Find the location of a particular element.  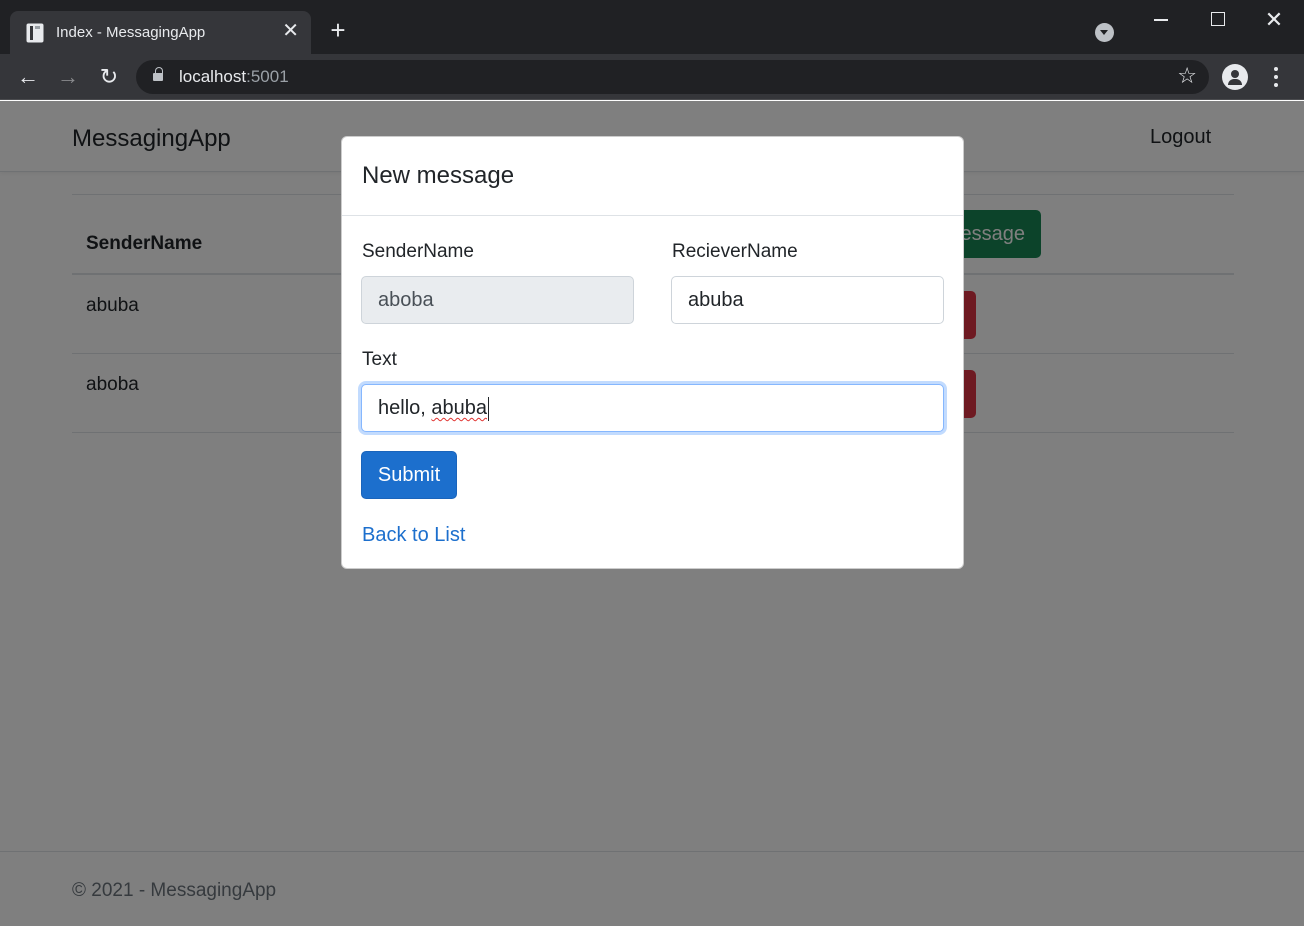

window-close-icon: ✕ is located at coordinates (1274, 20).